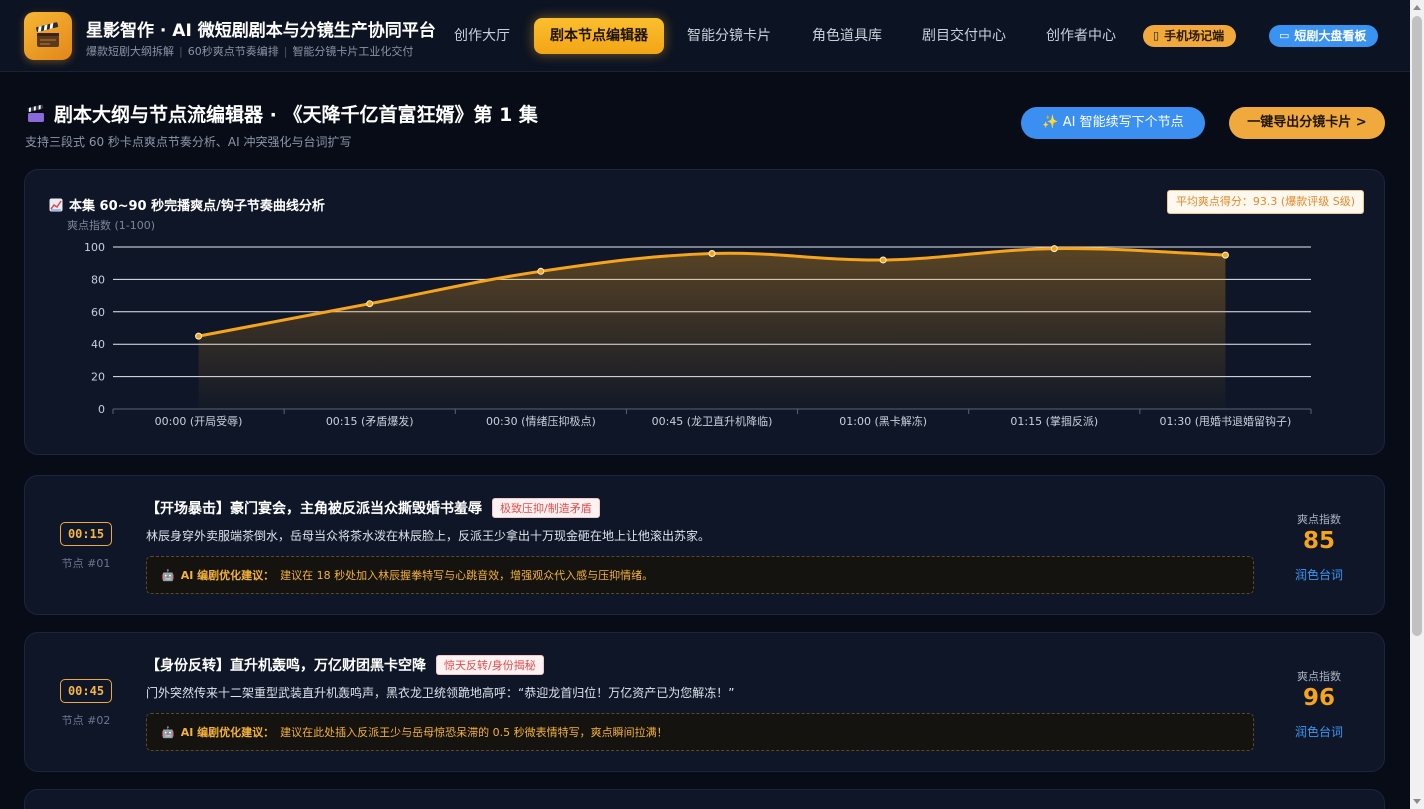 The width and height of the screenshot is (1424, 809). What do you see at coordinates (98, 312) in the screenshot?
I see `y-tick-label: 60` at bounding box center [98, 312].